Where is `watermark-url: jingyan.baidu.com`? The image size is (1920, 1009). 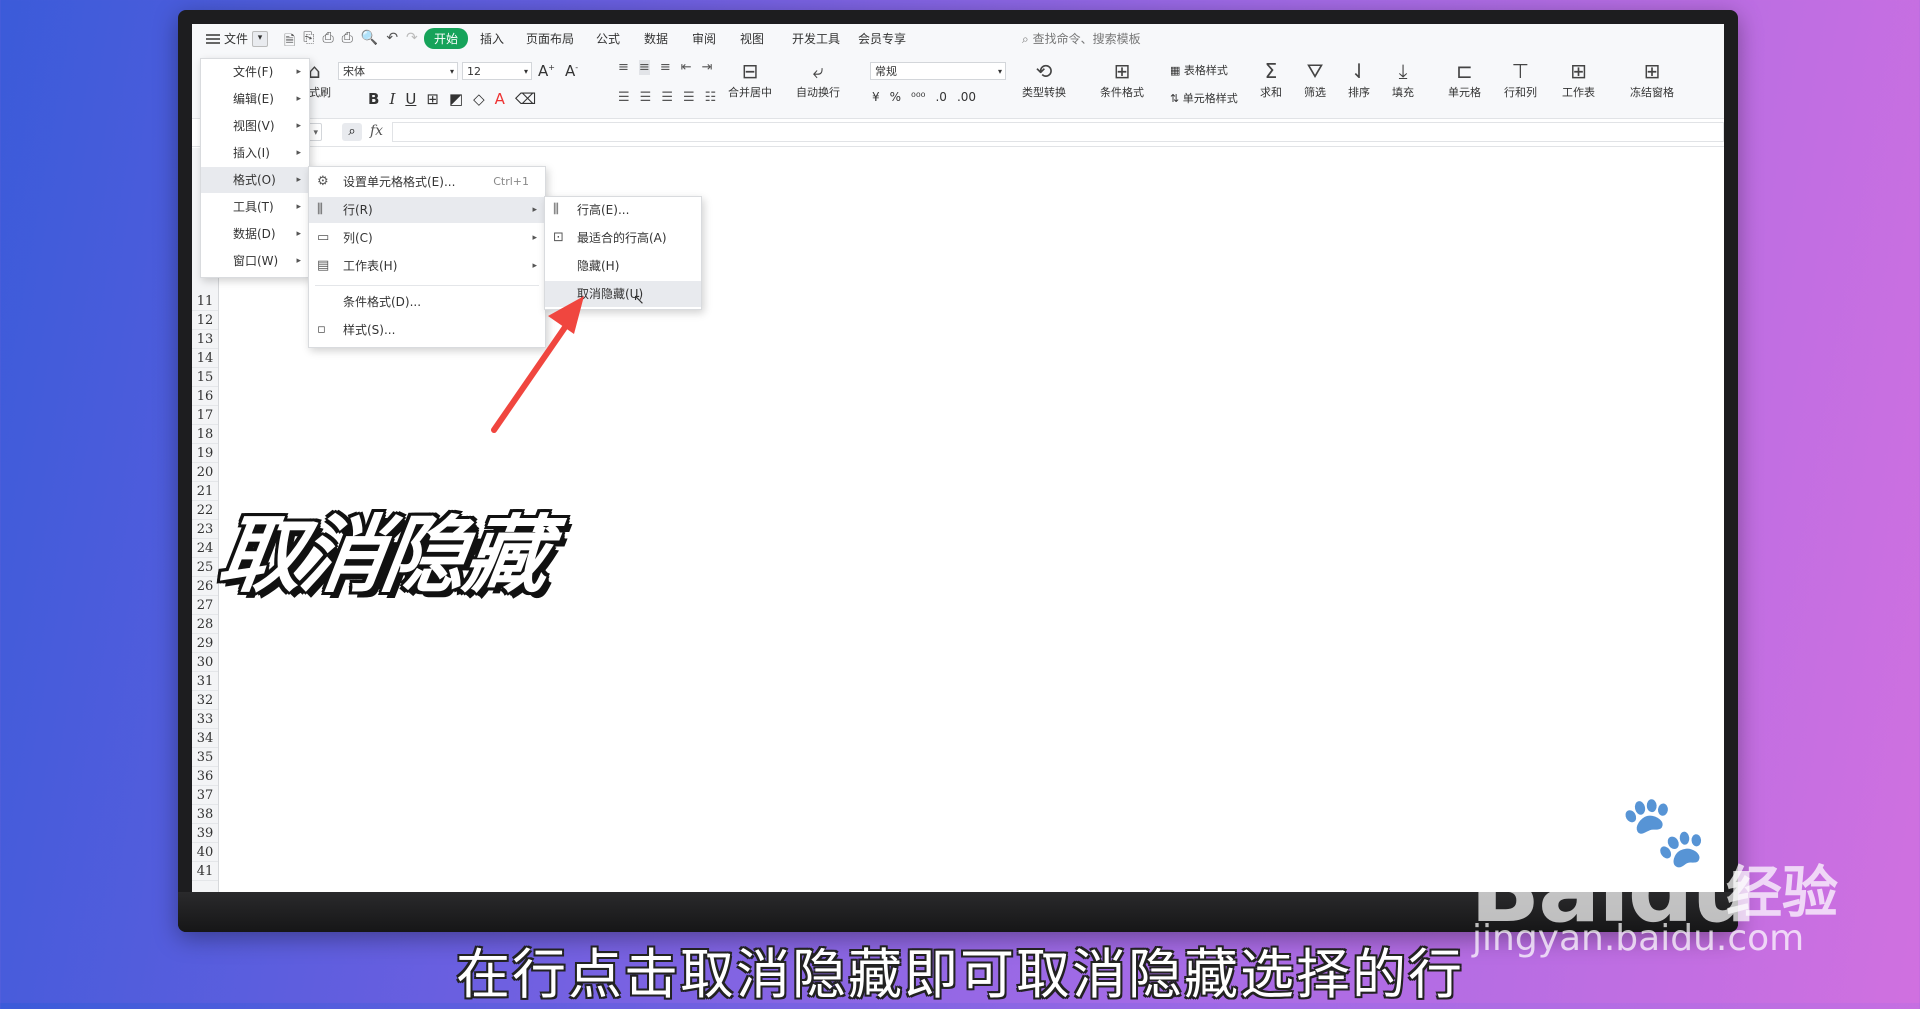 watermark-url: jingyan.baidu.com is located at coordinates (1638, 938).